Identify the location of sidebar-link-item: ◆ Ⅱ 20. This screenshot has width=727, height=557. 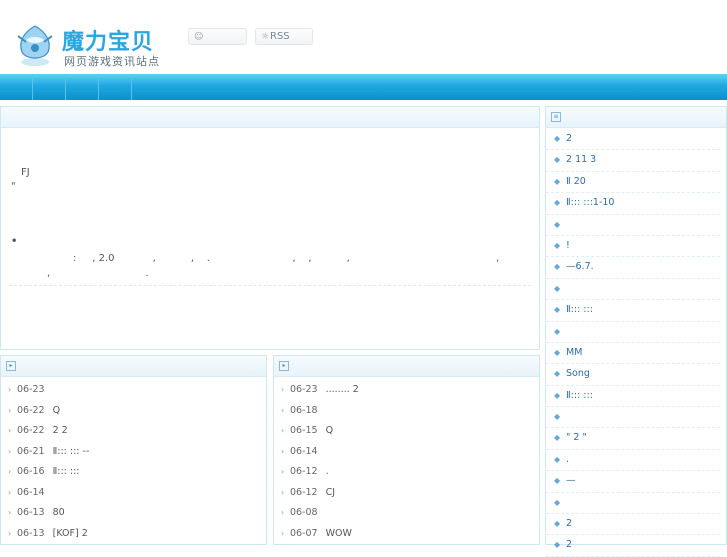
(633, 183).